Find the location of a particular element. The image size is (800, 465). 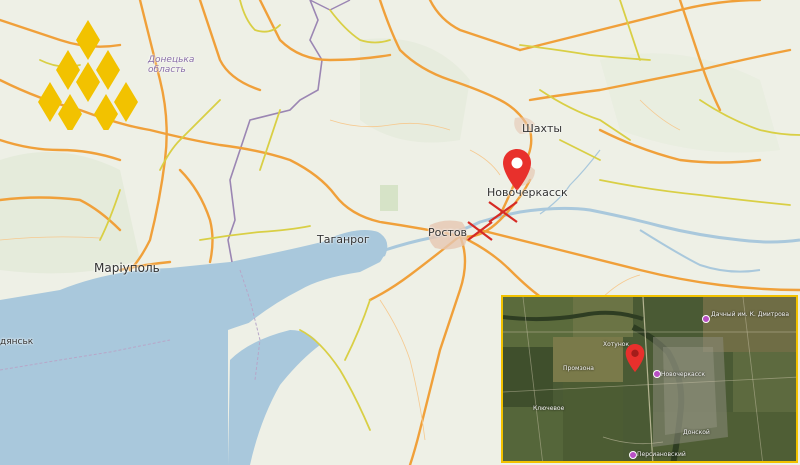

label-novocherkassk: Новочеркасск is located at coordinates (527, 192).